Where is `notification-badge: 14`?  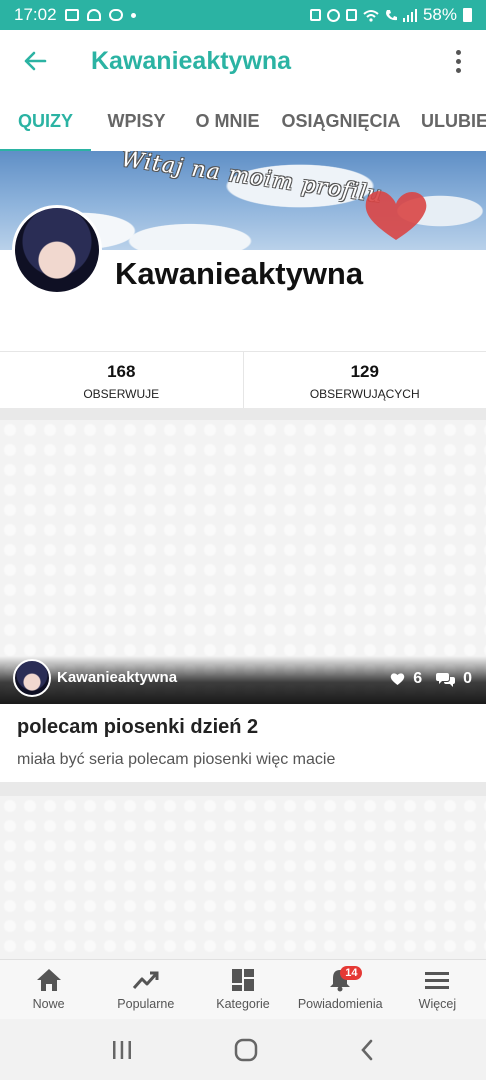
notification-badge: 14 is located at coordinates (351, 973).